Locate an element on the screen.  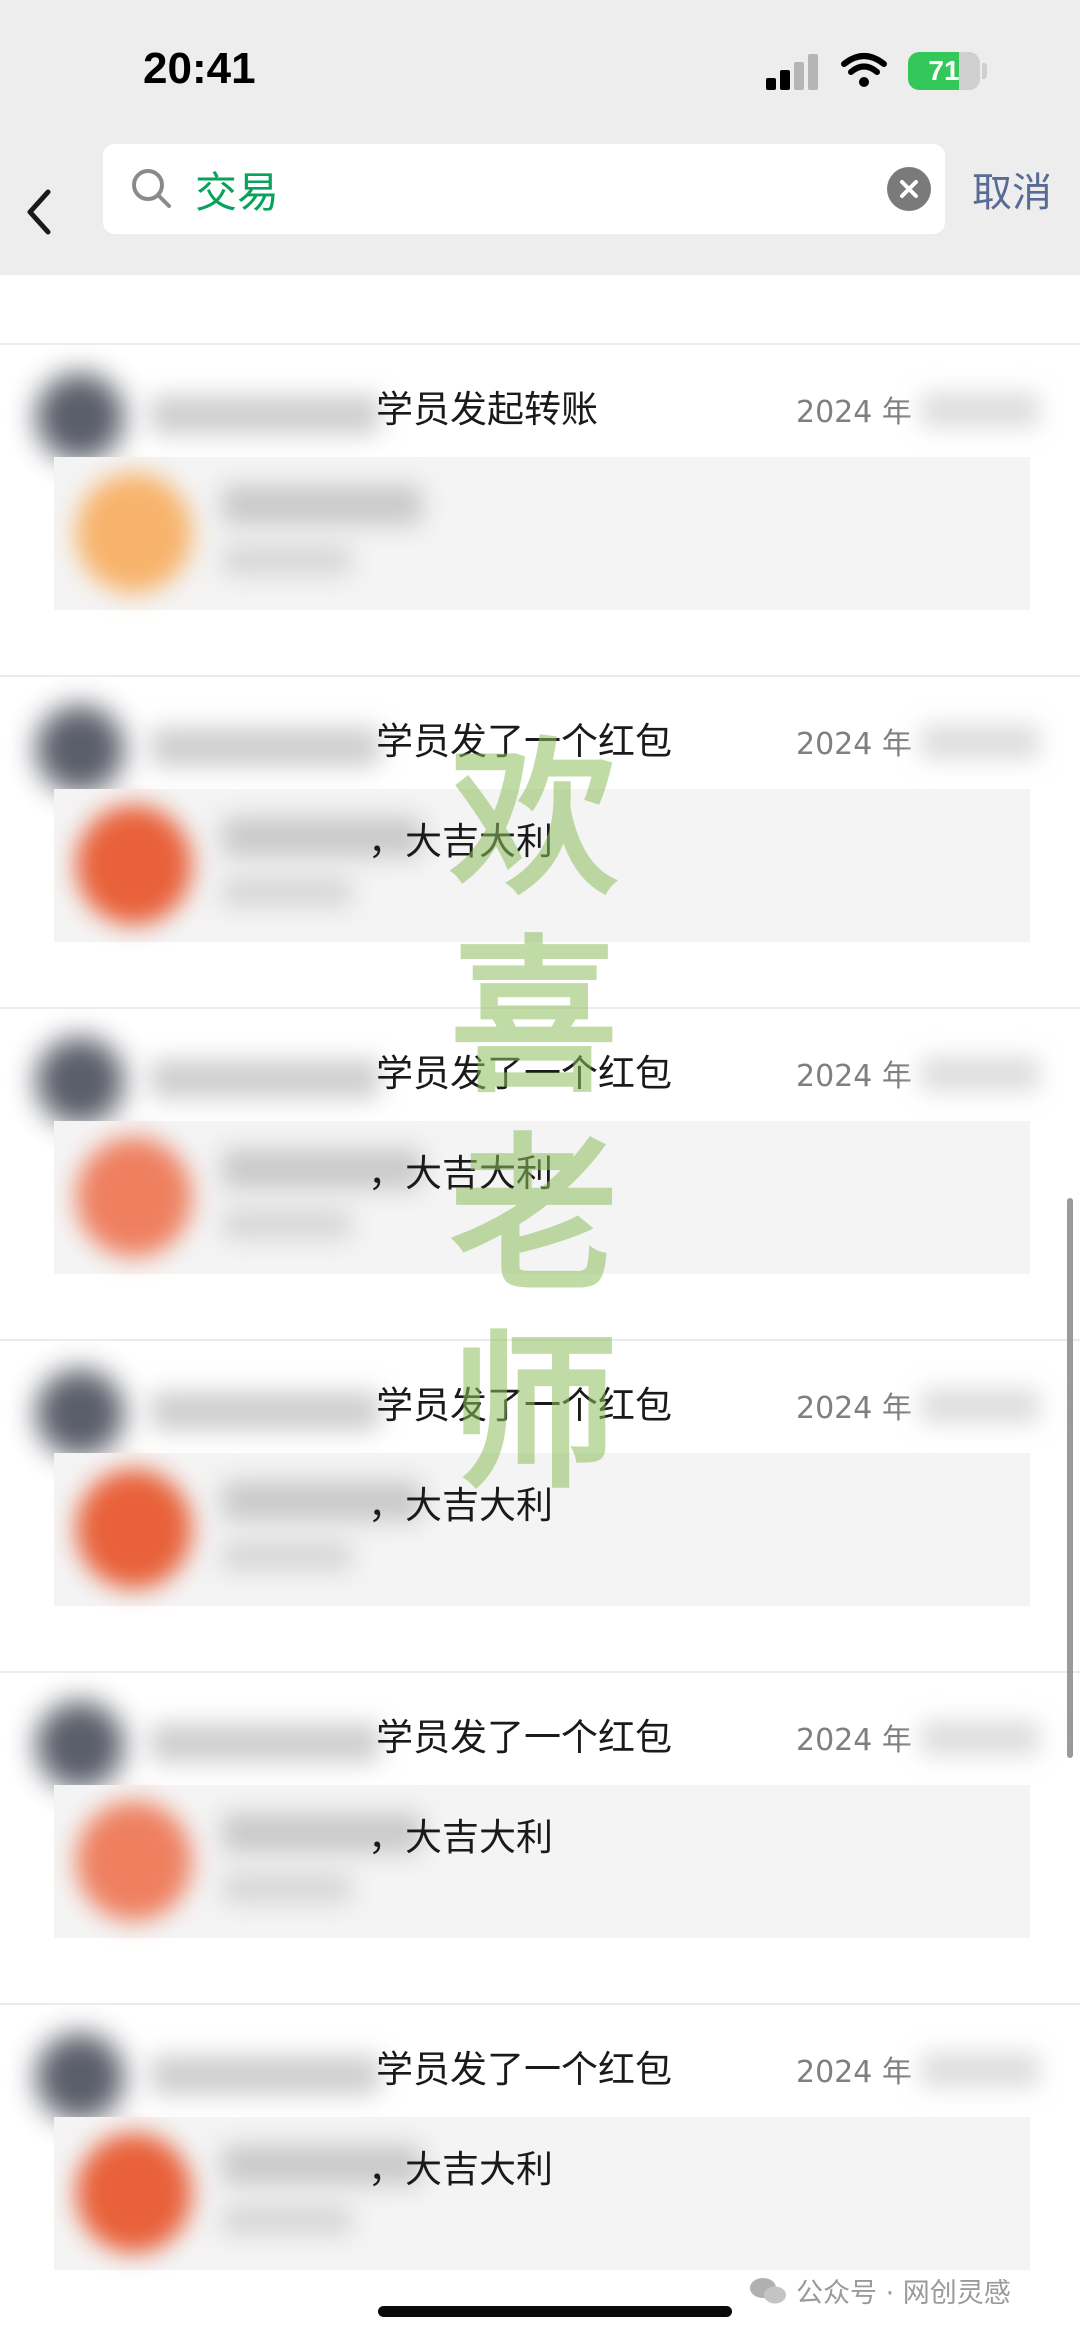
search-box is located at coordinates (524, 189).